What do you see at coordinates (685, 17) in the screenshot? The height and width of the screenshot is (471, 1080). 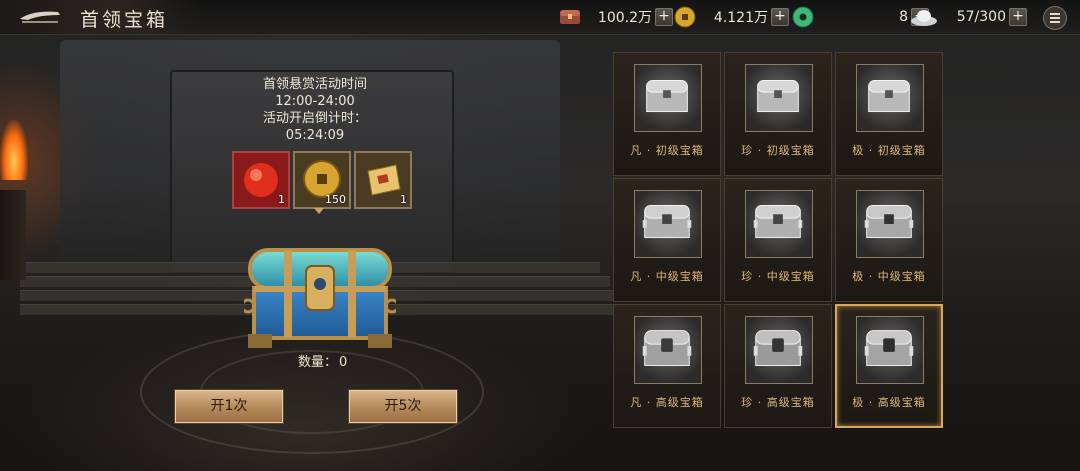 I see `gold-coin-icon` at bounding box center [685, 17].